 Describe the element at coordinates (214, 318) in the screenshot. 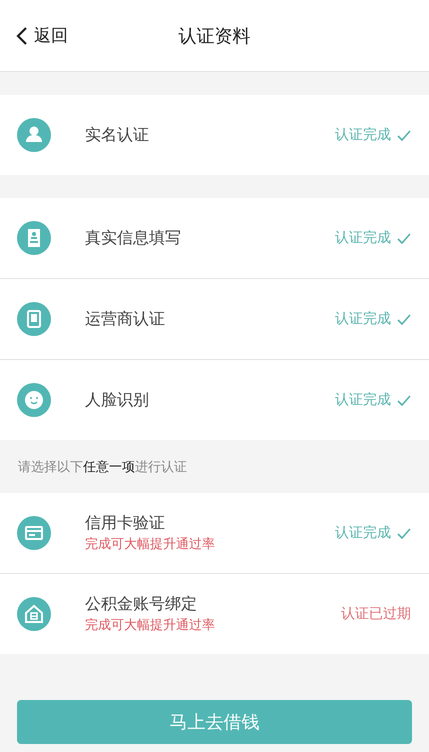

I see `list-row: 运营商认证 认证完成` at that location.